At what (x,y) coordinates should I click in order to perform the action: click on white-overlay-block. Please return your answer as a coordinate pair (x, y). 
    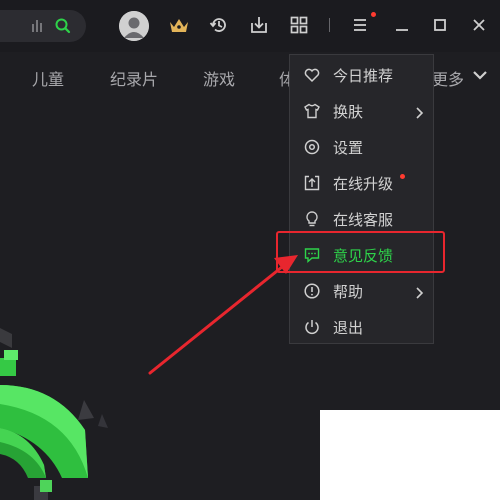
    Looking at the image, I should click on (410, 455).